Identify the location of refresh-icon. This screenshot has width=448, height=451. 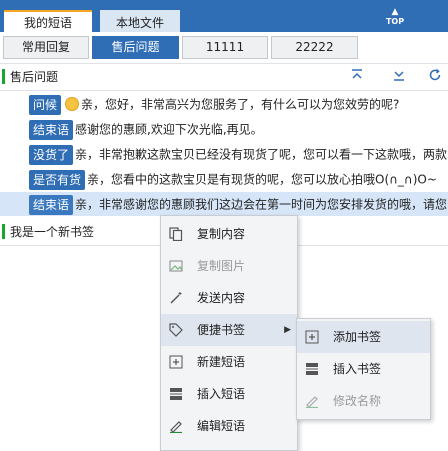
(435, 77).